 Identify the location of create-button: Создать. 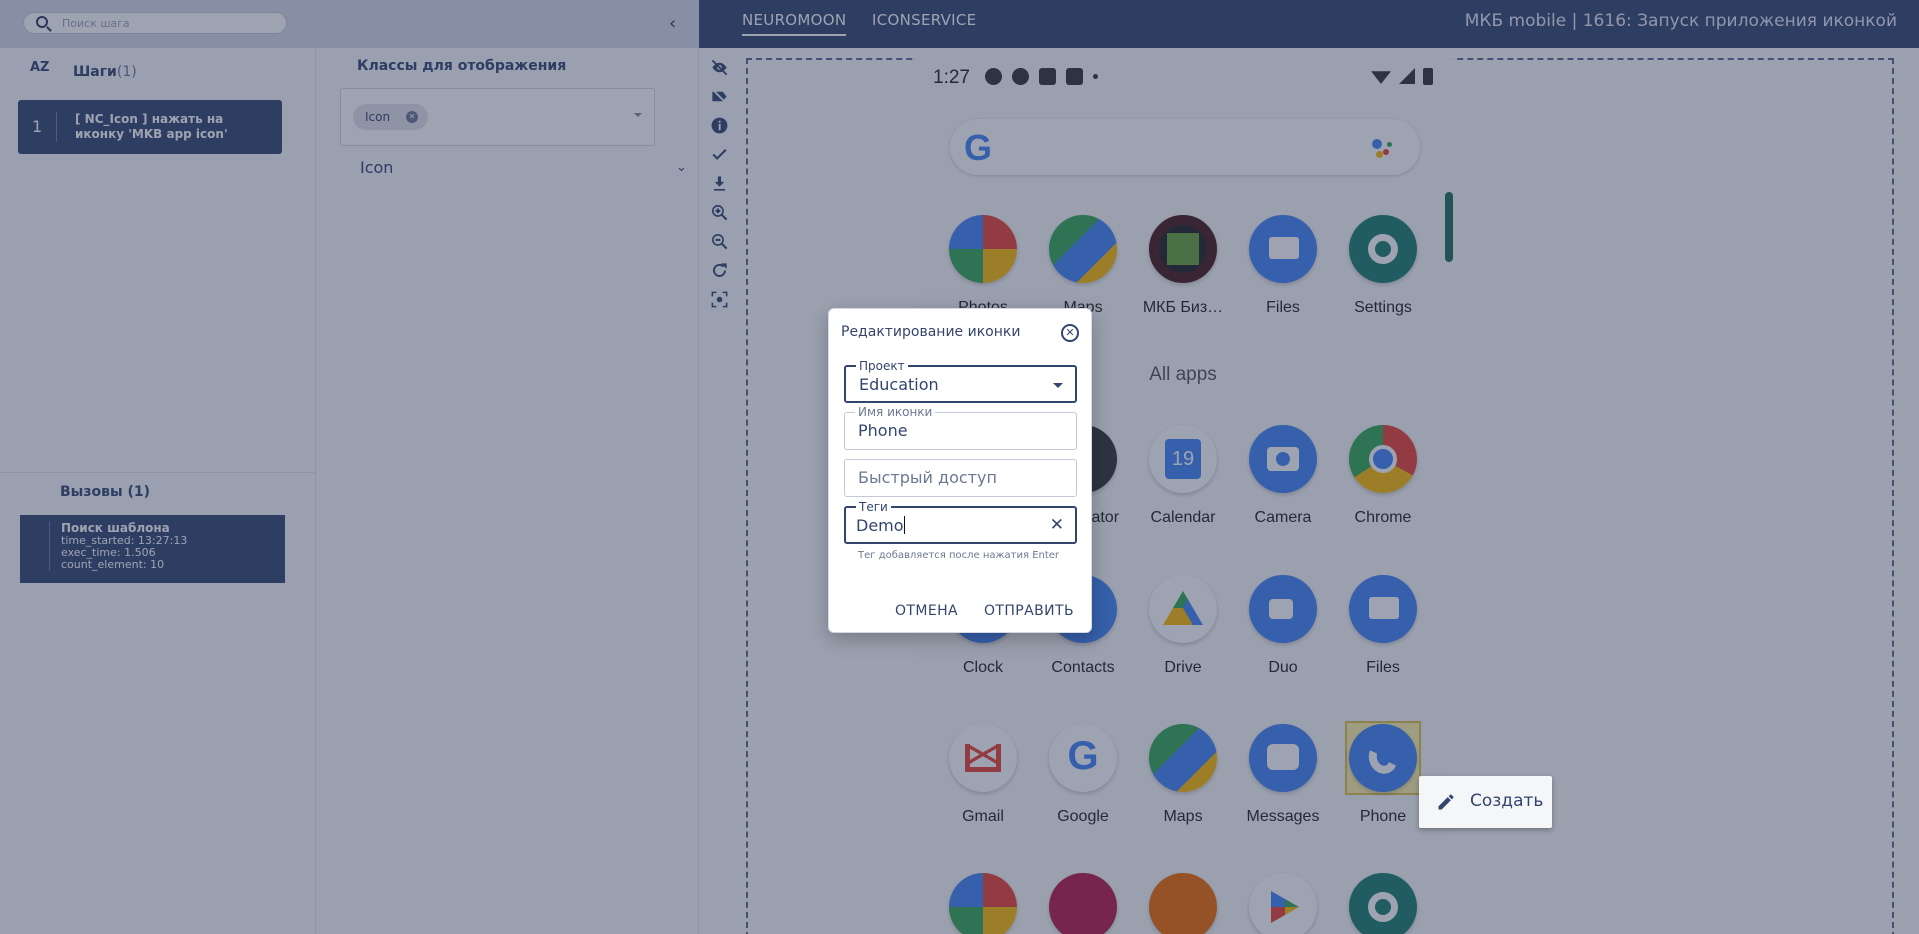
(1485, 802).